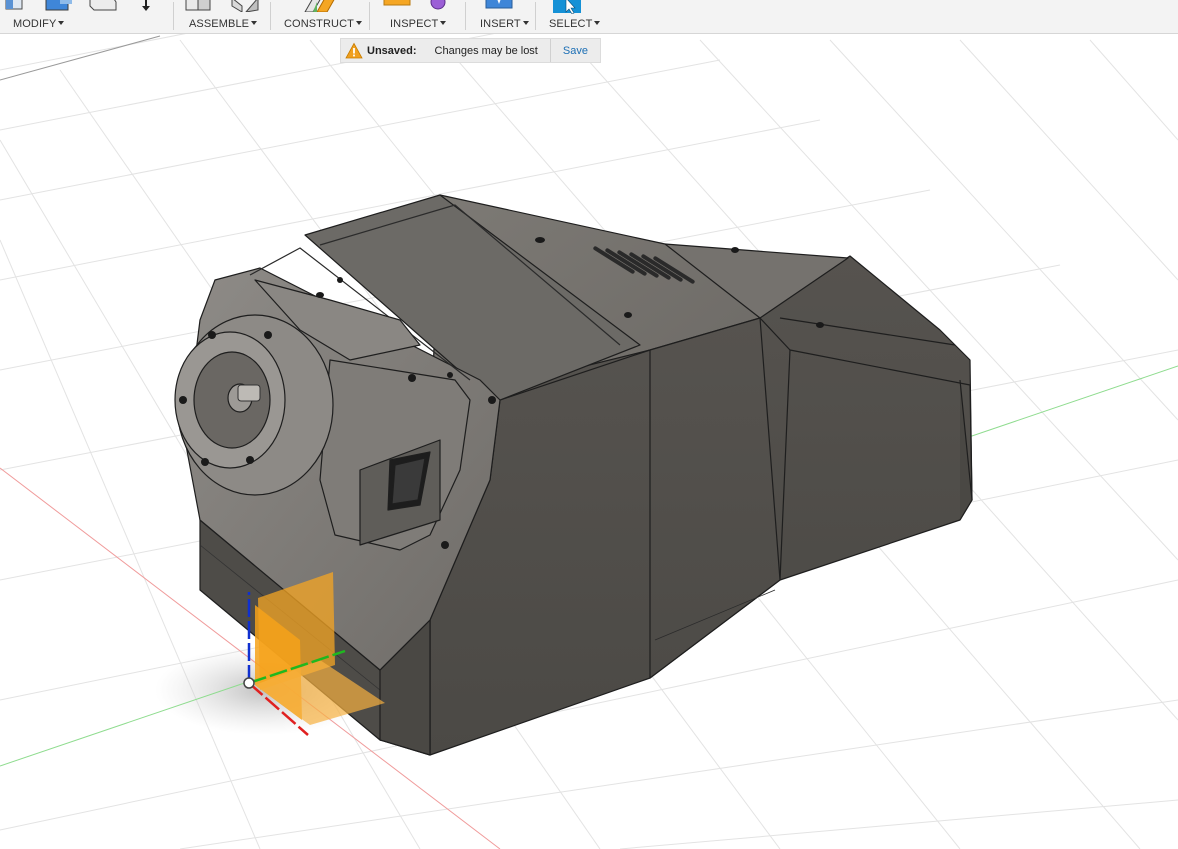 This screenshot has width=1178, height=849. What do you see at coordinates (438, 5) in the screenshot?
I see `interference-icon` at bounding box center [438, 5].